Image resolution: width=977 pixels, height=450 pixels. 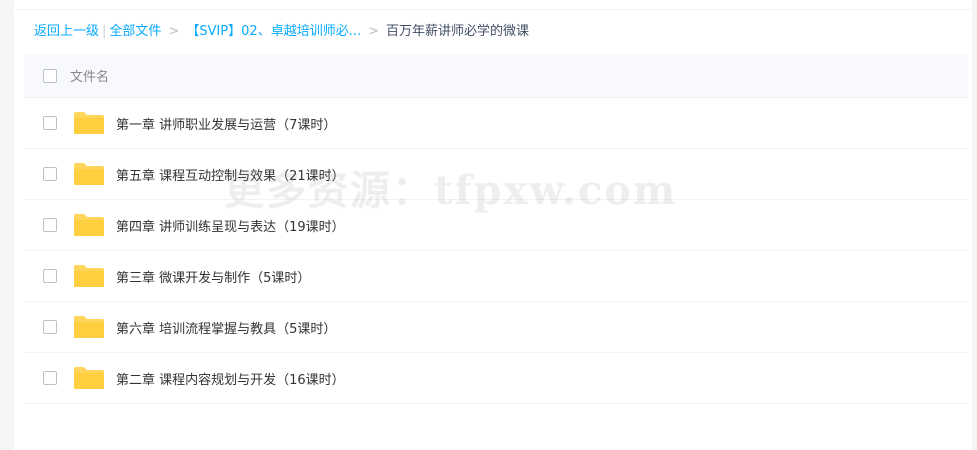 What do you see at coordinates (496, 76) in the screenshot?
I see `file-list-header: 文件名` at bounding box center [496, 76].